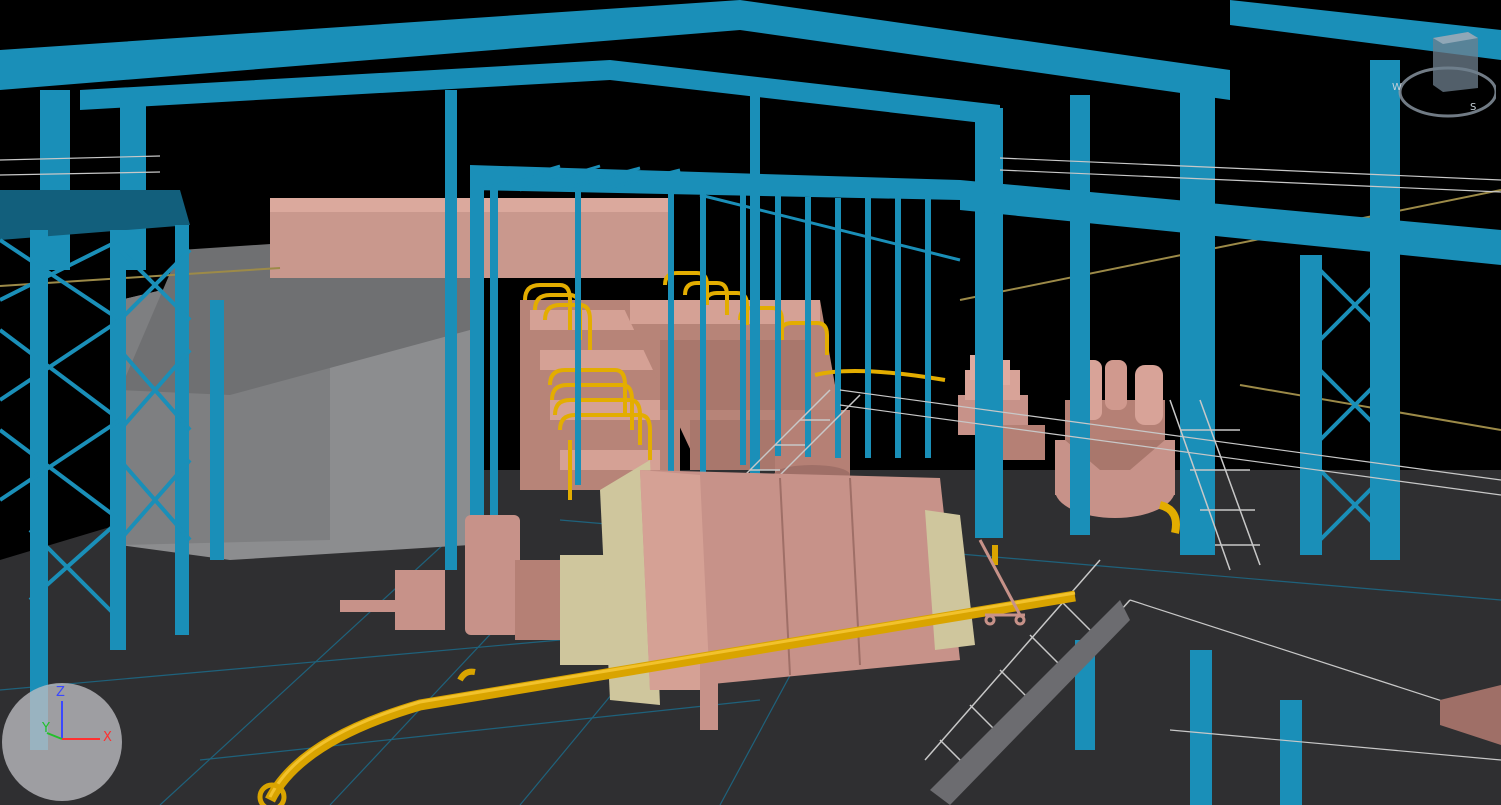 This screenshot has width=1501, height=805. I want to click on axis-x-label: X, so click(107, 737).